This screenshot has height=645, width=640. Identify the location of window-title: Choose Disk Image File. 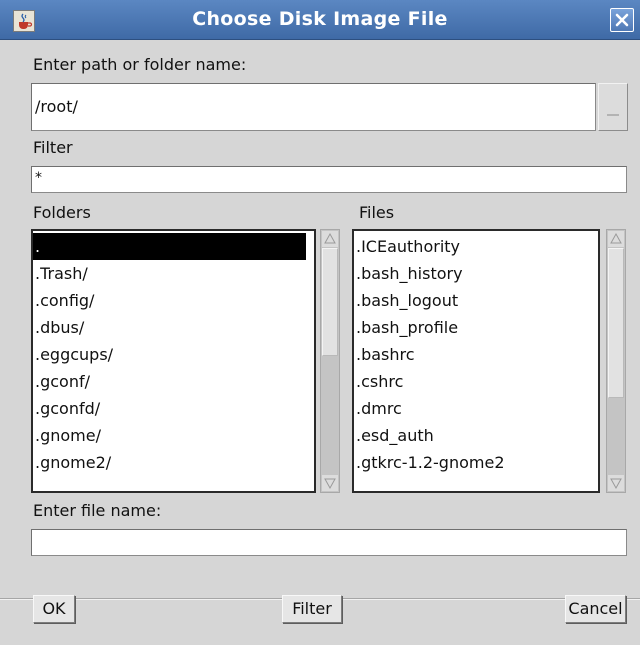
(320, 19).